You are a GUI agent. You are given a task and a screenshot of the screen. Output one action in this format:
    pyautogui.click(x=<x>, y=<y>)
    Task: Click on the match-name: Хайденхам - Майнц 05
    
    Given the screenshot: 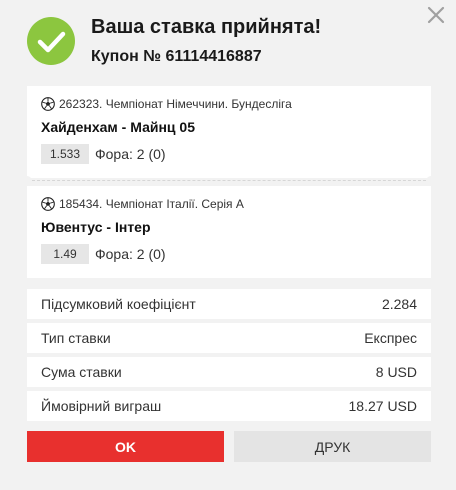 What is the action you would take?
    pyautogui.click(x=118, y=127)
    